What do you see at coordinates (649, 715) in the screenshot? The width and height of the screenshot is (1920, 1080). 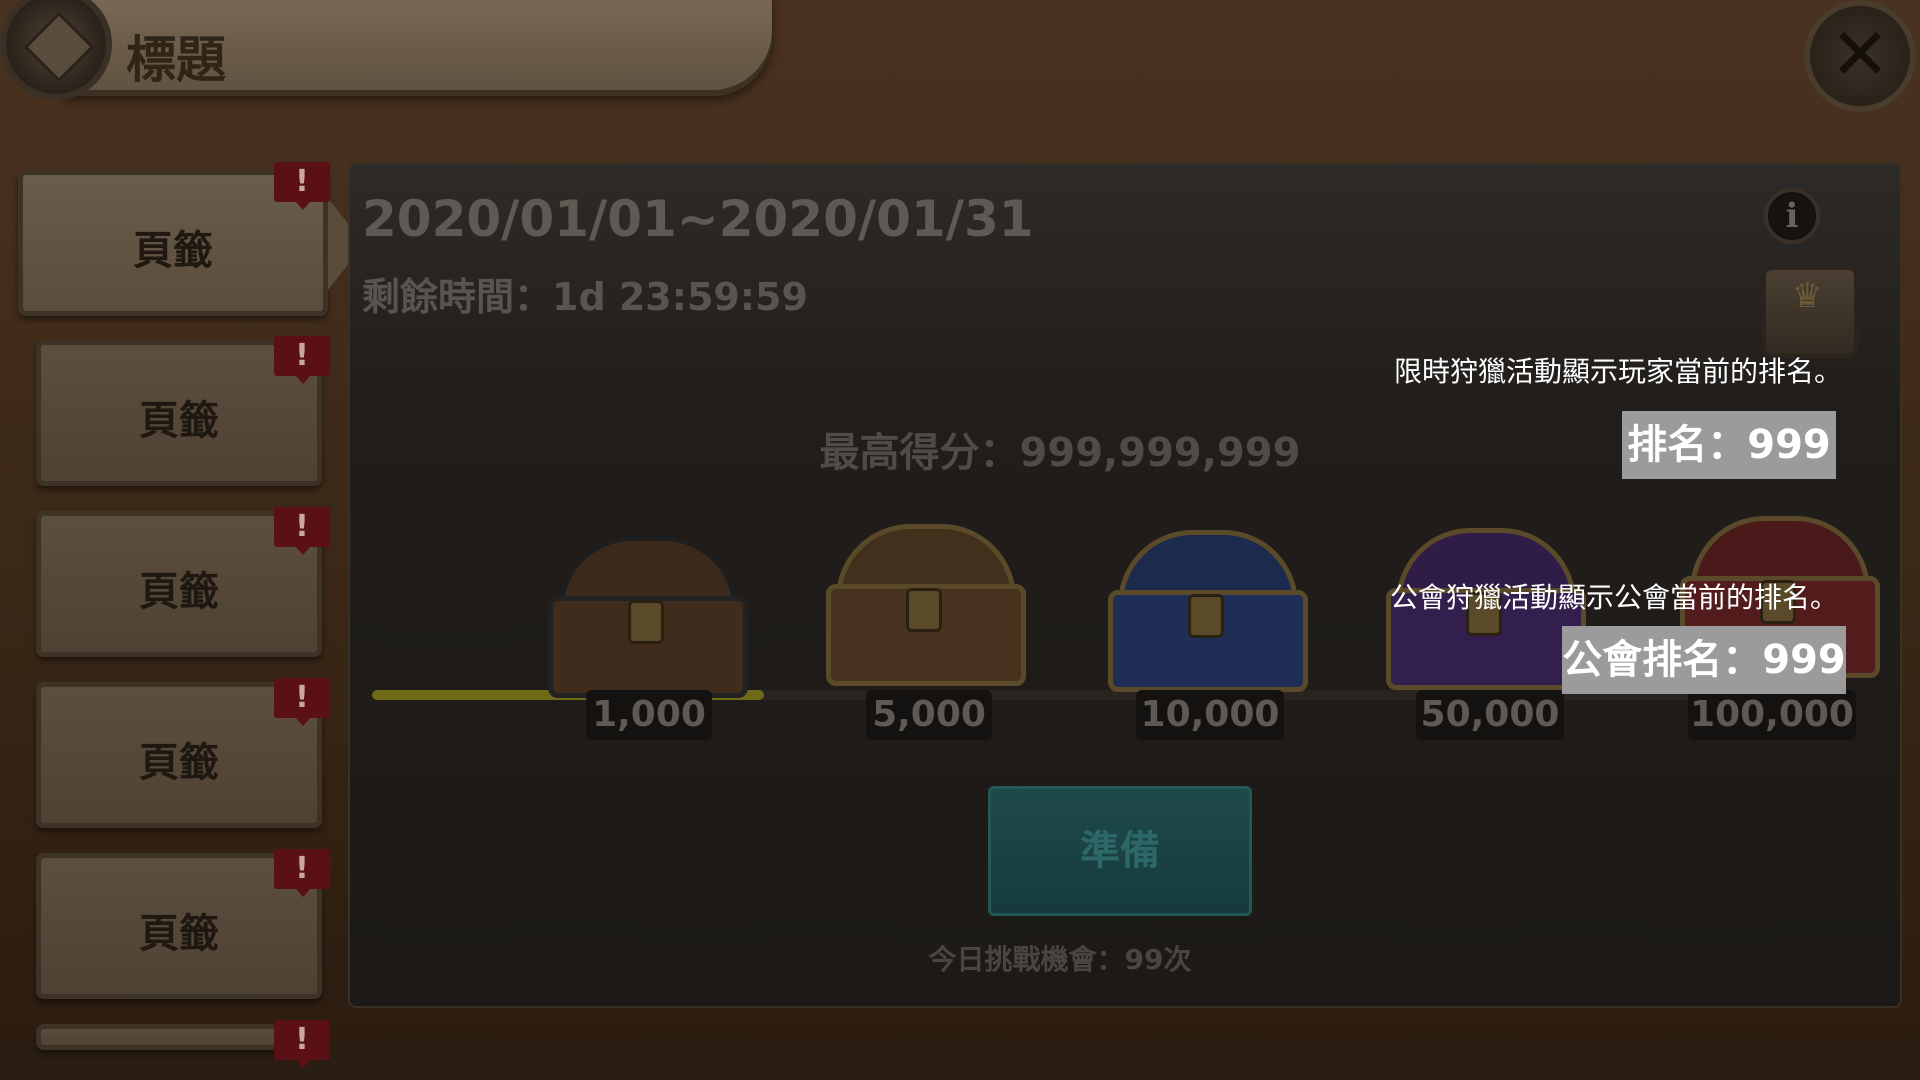 I see `milestone-label: 1,000` at bounding box center [649, 715].